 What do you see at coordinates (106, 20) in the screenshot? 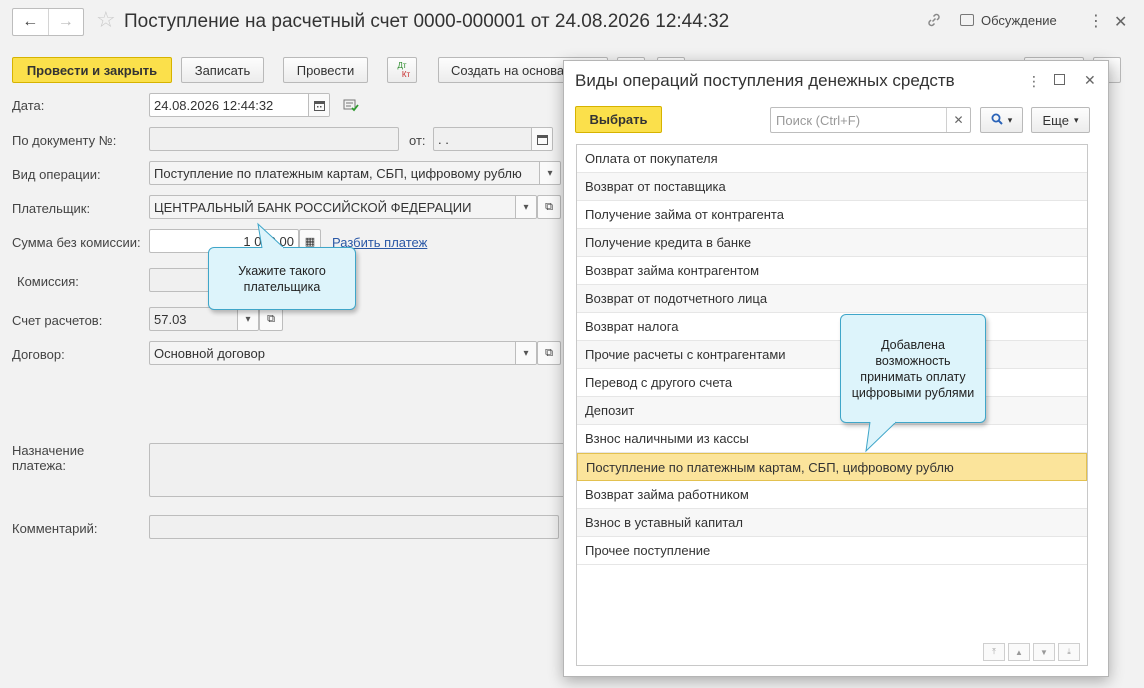
I see `favorite-star-icon: ☆` at bounding box center [106, 20].